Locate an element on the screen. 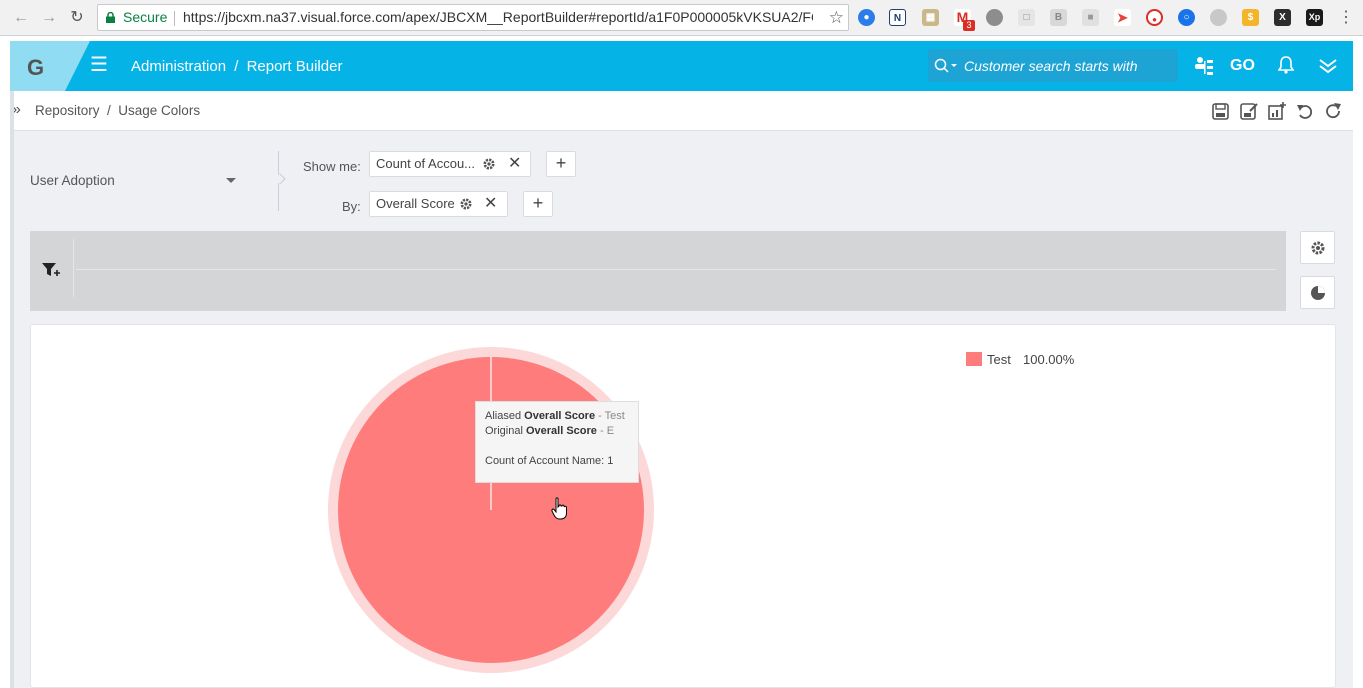 This screenshot has width=1363, height=688. gmail-badge: 3 is located at coordinates (969, 25).